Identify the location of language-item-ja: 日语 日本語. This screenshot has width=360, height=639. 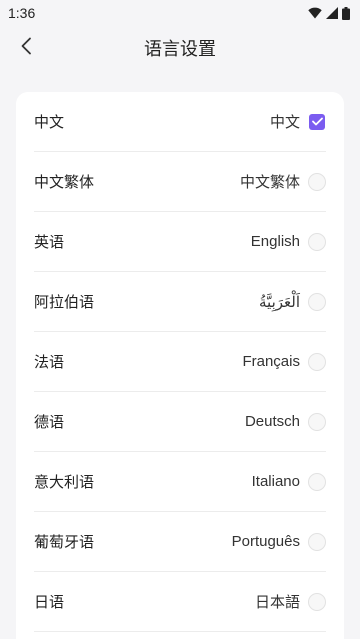
(180, 602).